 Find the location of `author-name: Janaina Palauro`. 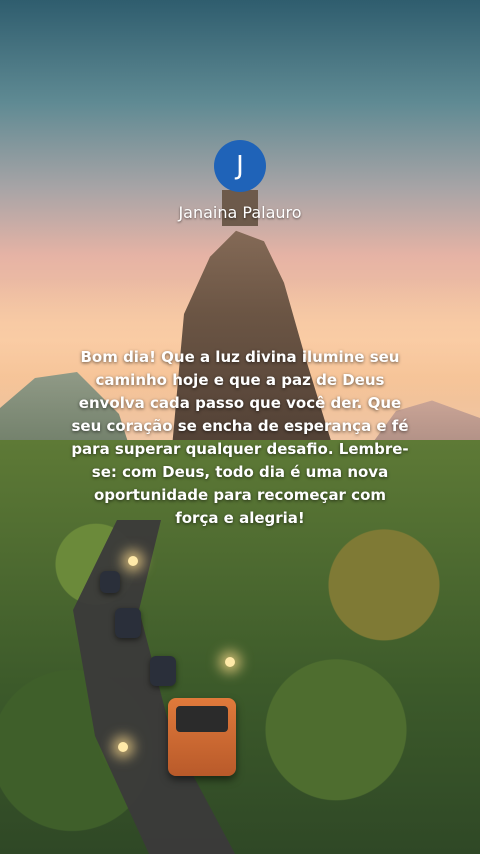

author-name: Janaina Palauro is located at coordinates (240, 212).